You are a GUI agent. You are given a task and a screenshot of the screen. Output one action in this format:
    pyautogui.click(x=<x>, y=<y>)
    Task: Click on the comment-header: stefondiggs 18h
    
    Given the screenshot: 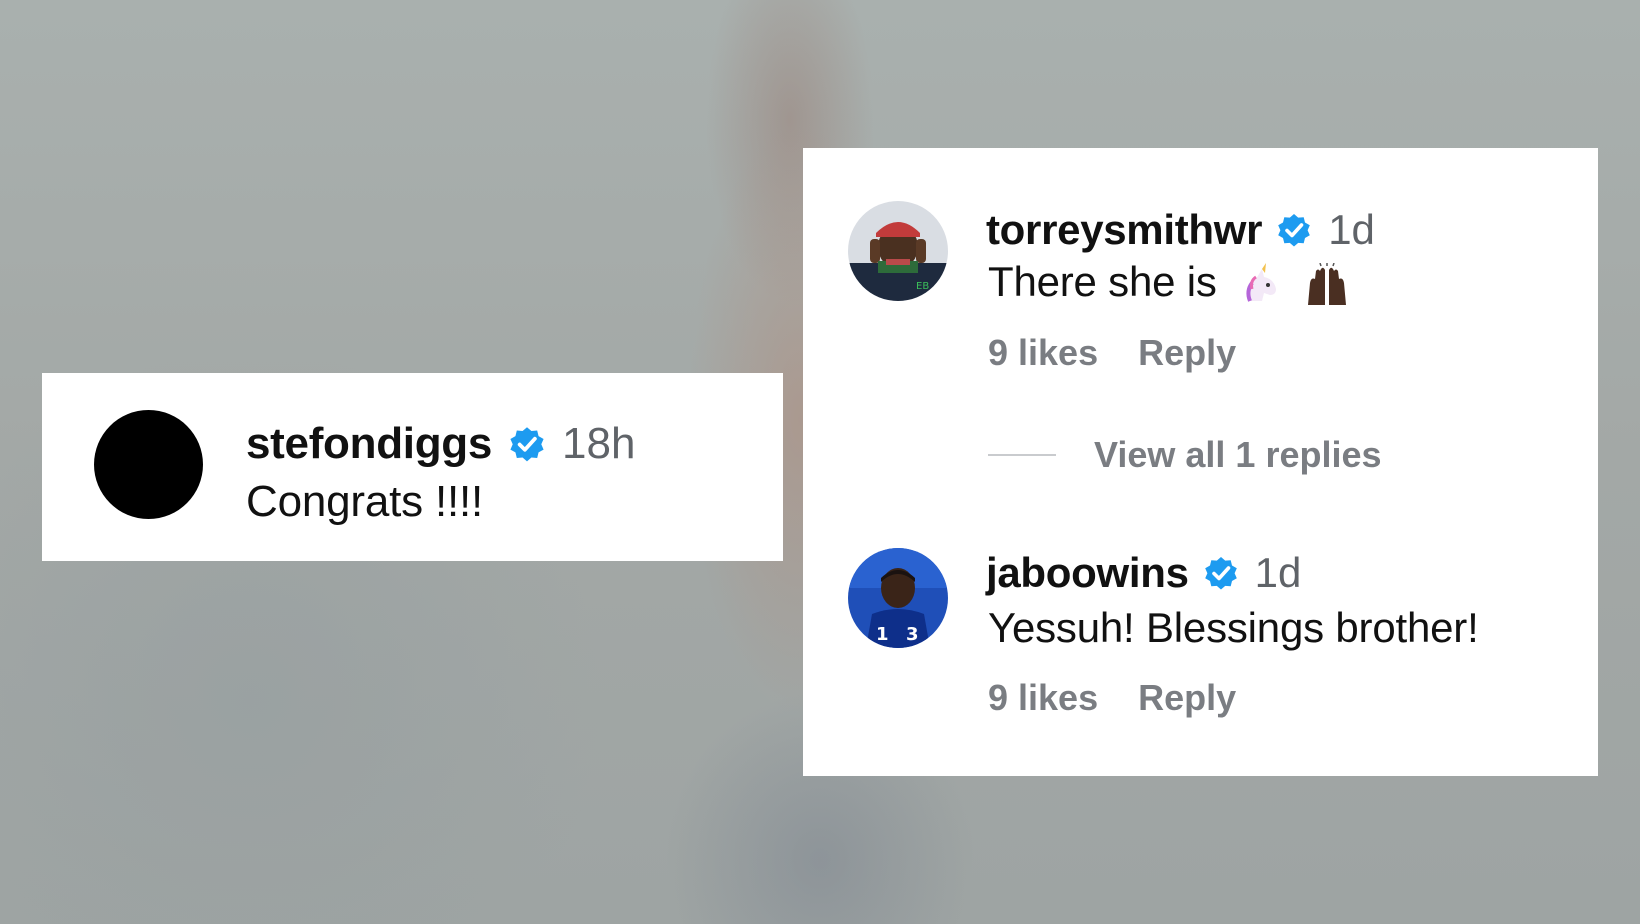 What is the action you would take?
    pyautogui.click(x=440, y=444)
    